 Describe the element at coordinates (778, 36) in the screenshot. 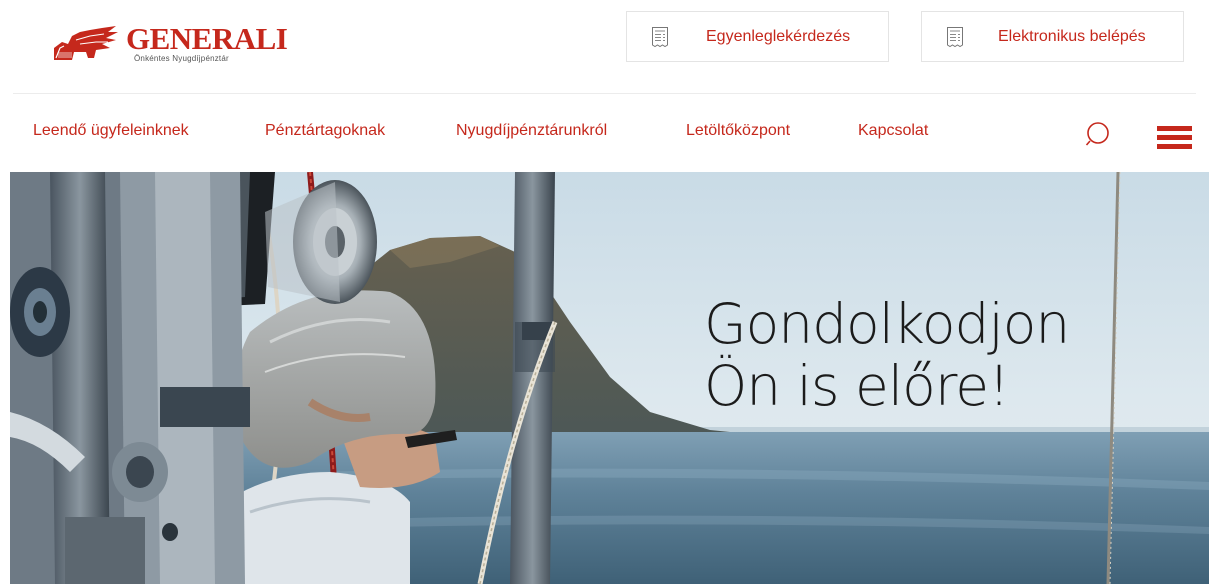

I see `balance-query-label: Egyenleglekérdezés` at that location.